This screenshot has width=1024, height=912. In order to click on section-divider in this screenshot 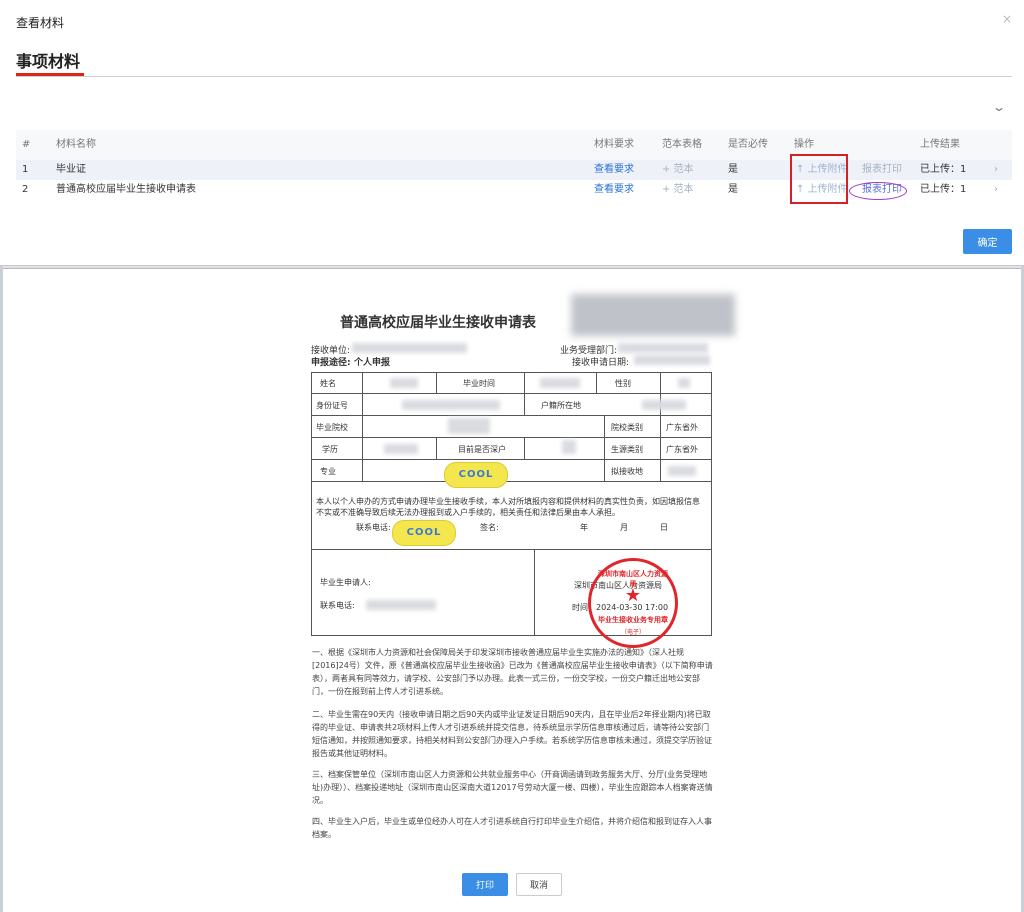, I will do `click(514, 76)`.